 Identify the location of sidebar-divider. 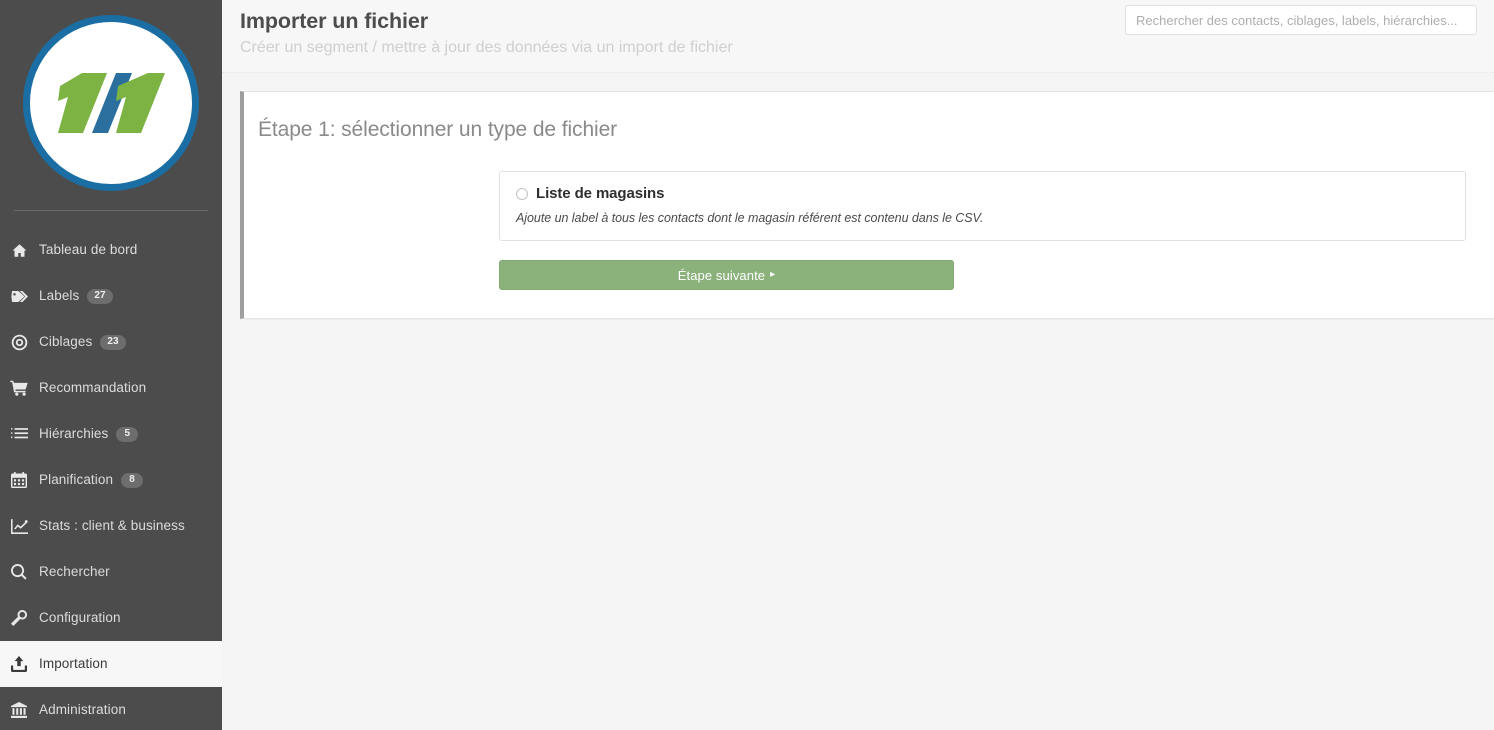
(111, 210).